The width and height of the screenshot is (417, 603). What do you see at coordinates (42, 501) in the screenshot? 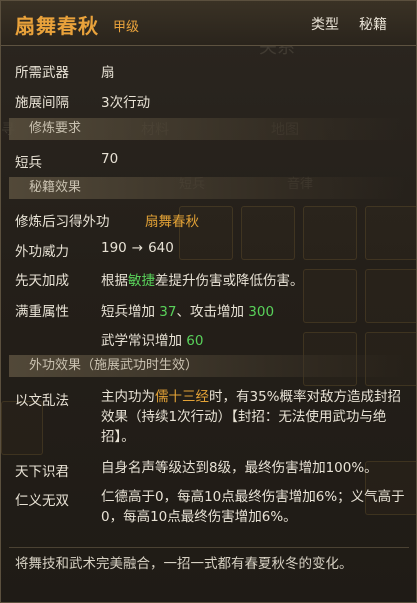
I see `effect-label-3: 仁义无双` at bounding box center [42, 501].